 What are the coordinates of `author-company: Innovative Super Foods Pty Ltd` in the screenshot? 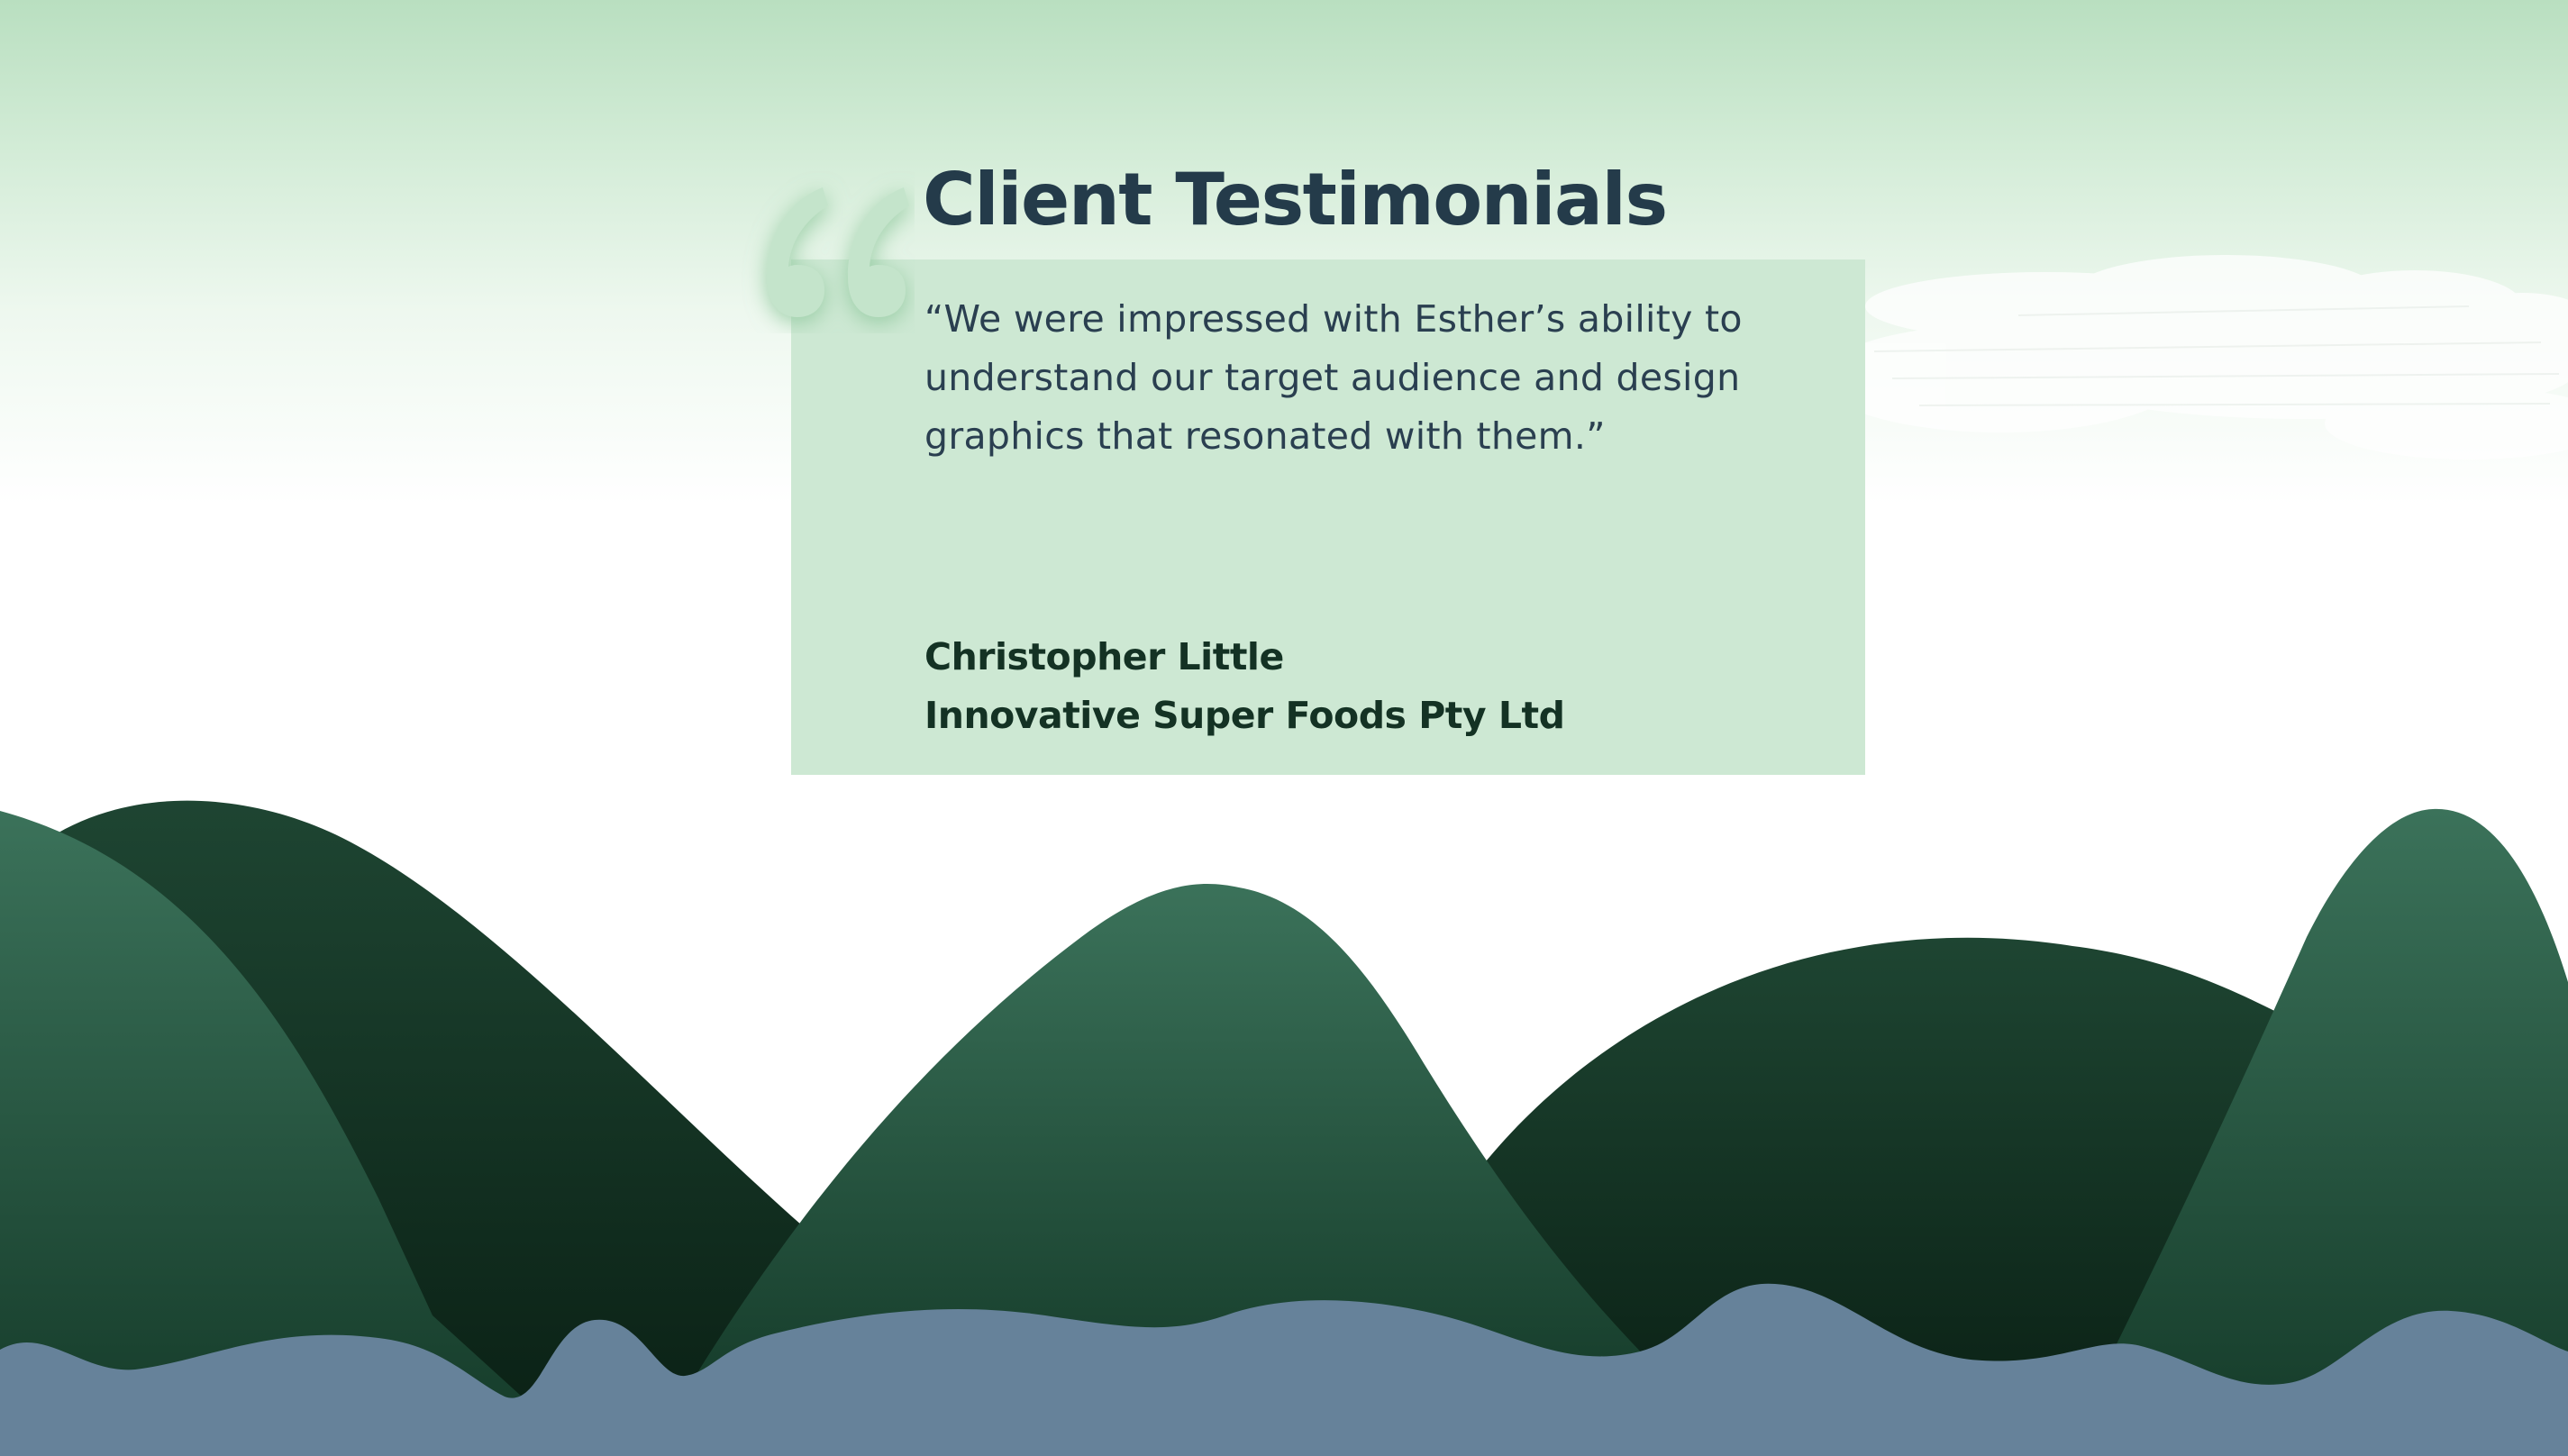 It's located at (1245, 716).